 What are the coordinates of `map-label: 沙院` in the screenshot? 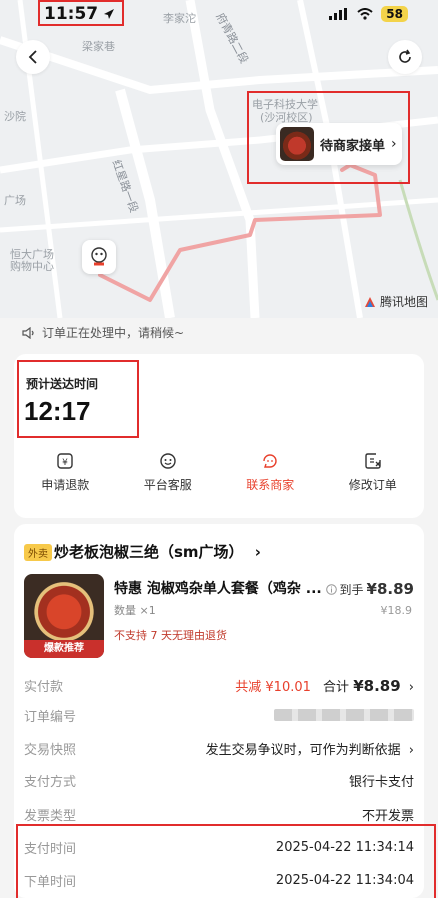 It's located at (15, 116).